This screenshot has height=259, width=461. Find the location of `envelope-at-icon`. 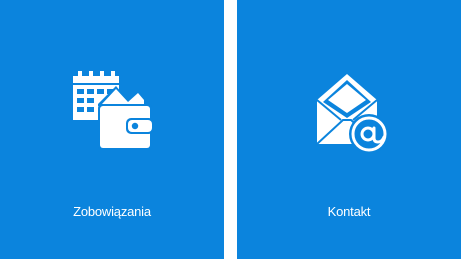

envelope-at-icon is located at coordinates (352, 114).